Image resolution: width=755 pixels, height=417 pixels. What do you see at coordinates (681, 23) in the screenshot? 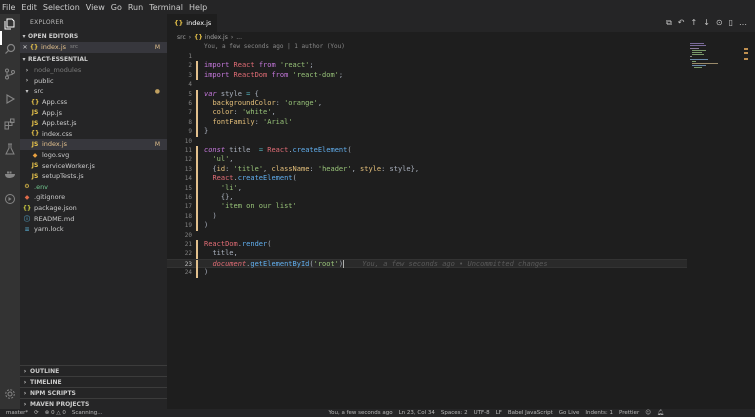
I see `go-back-icon: ↶` at bounding box center [681, 23].